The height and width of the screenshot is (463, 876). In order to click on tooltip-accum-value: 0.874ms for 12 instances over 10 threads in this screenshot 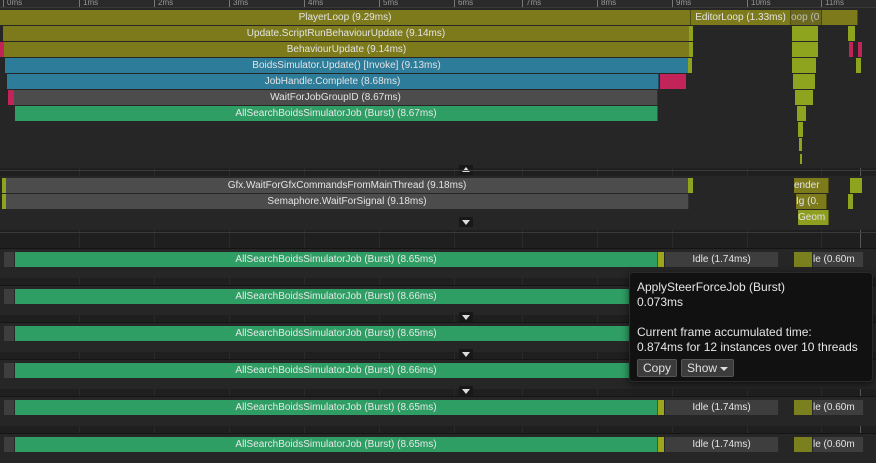, I will do `click(747, 347)`.